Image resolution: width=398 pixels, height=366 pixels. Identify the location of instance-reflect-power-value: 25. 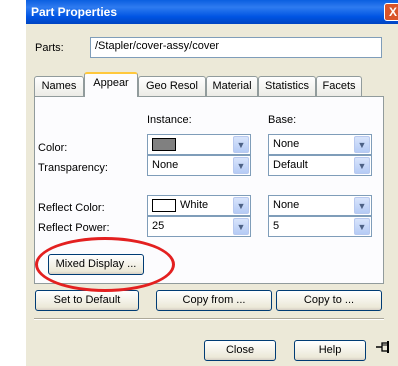
(158, 226).